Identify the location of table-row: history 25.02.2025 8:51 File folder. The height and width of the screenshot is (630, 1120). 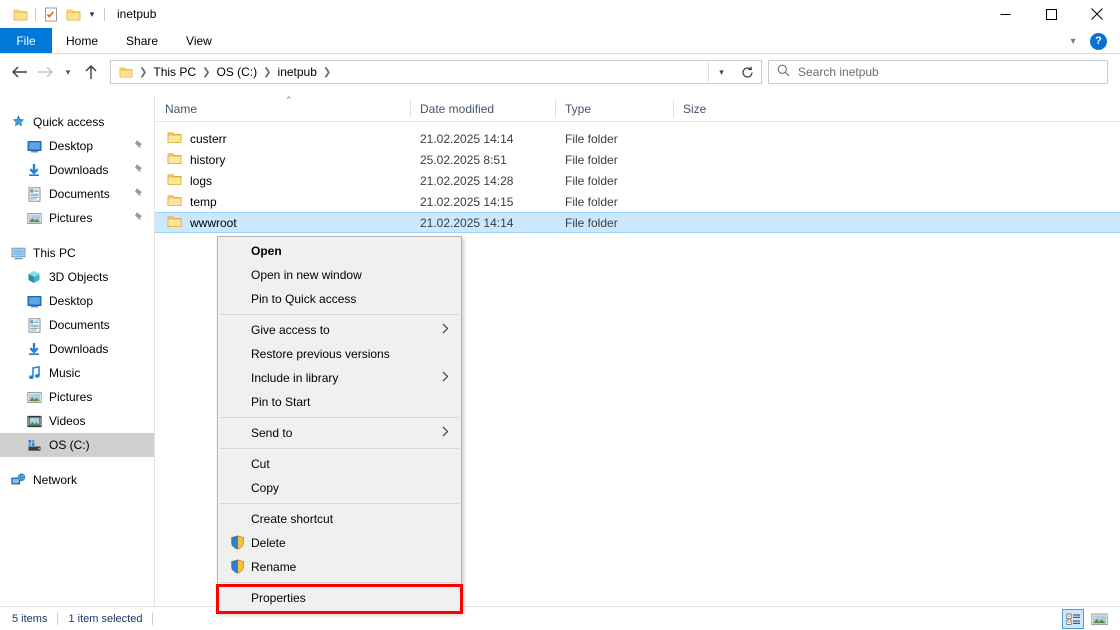
(637, 159).